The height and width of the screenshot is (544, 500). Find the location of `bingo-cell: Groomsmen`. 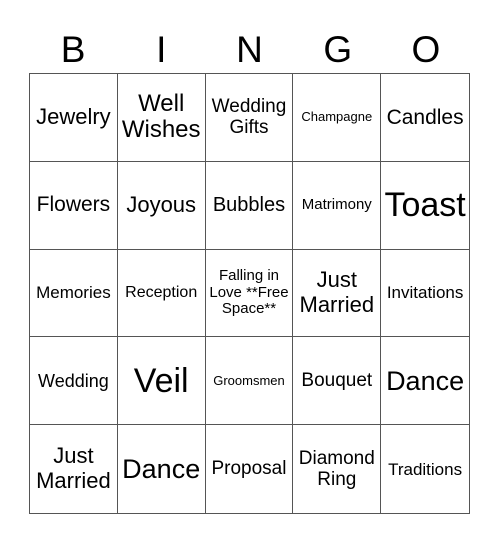

bingo-cell: Groomsmen is located at coordinates (249, 381).